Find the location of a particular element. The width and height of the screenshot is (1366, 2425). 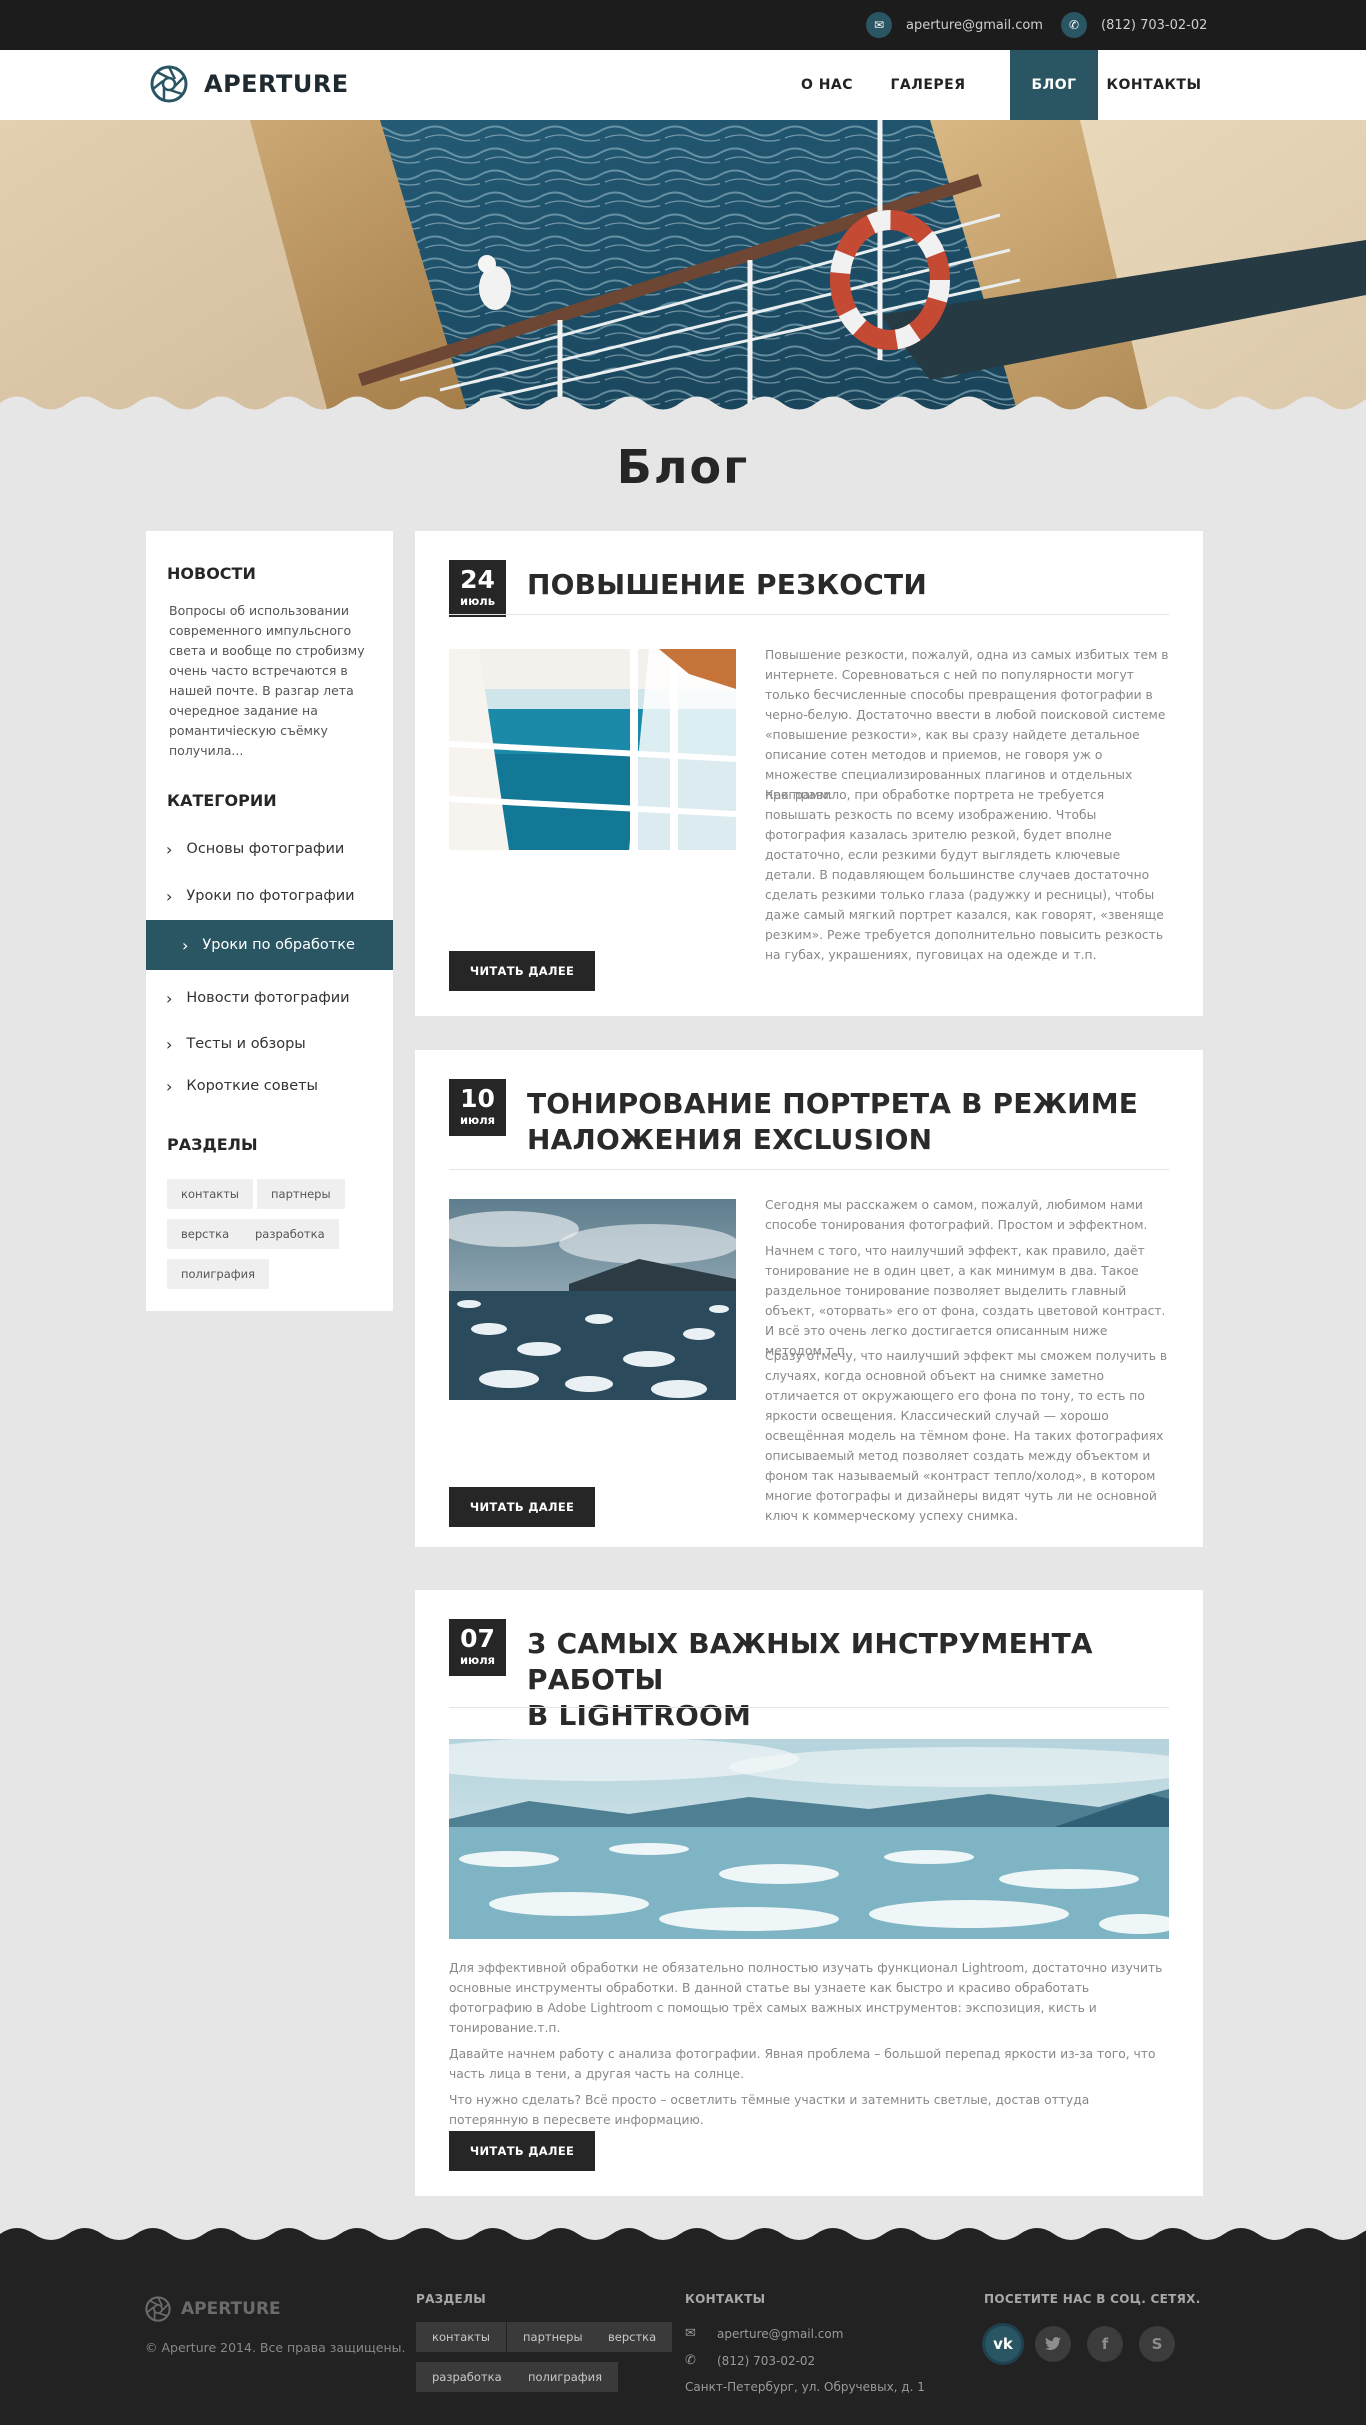

twitter-bird-glyph is located at coordinates (1053, 2344).